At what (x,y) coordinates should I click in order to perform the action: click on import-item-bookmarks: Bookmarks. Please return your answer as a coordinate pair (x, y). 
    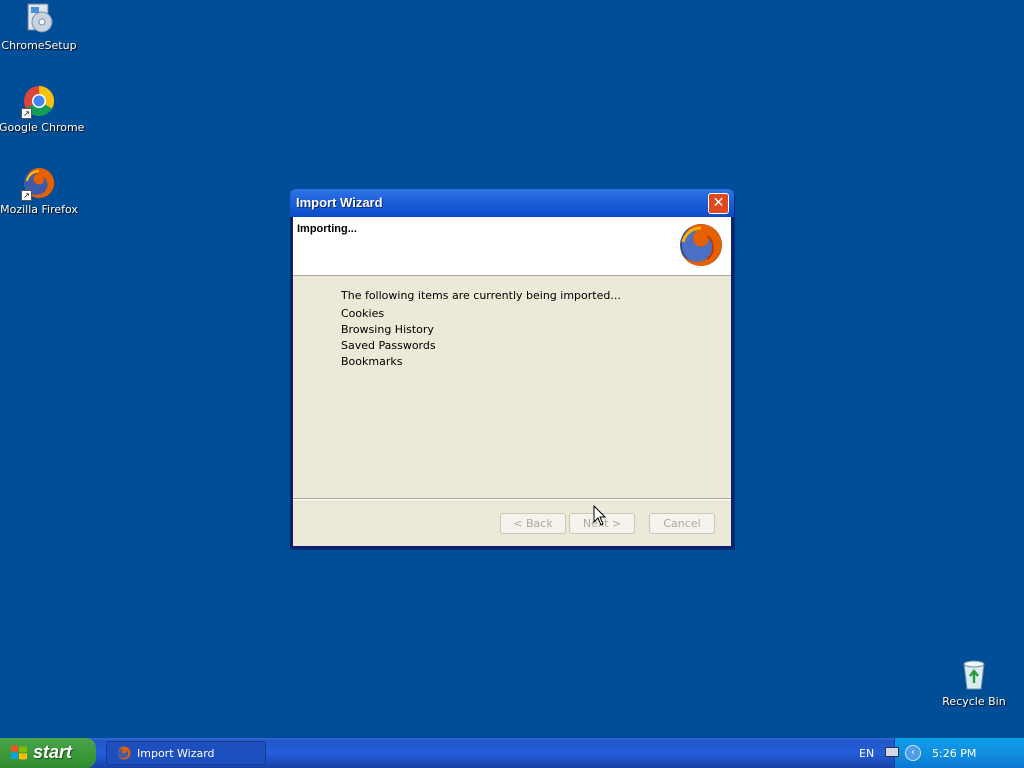
    Looking at the image, I should click on (372, 361).